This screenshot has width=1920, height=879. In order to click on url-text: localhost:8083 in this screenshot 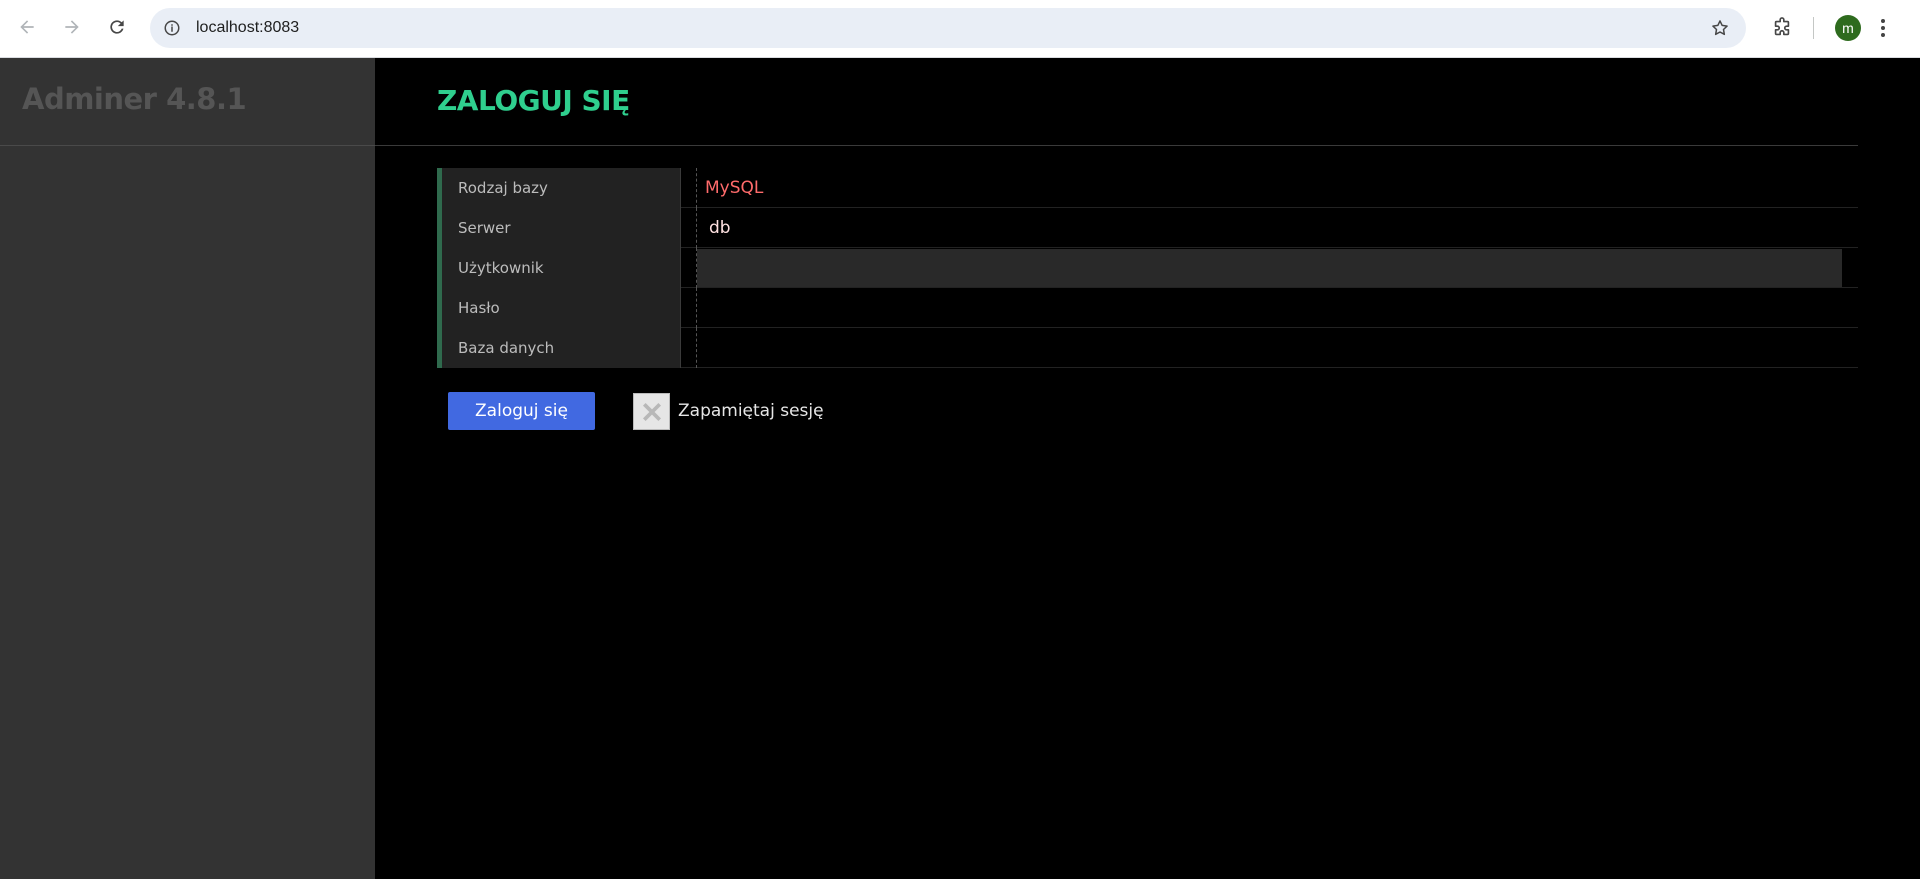, I will do `click(247, 28)`.